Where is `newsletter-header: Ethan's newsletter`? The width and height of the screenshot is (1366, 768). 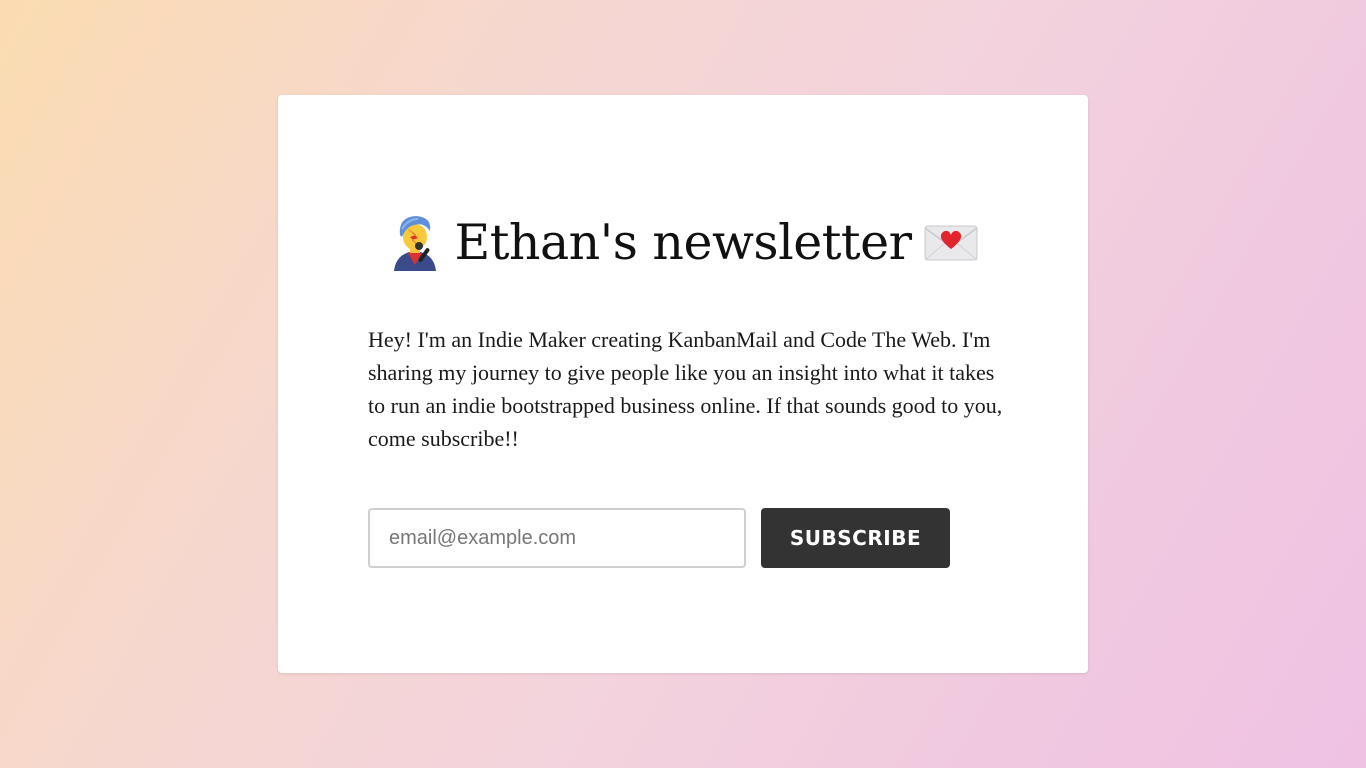 newsletter-header: Ethan's newsletter is located at coordinates (683, 242).